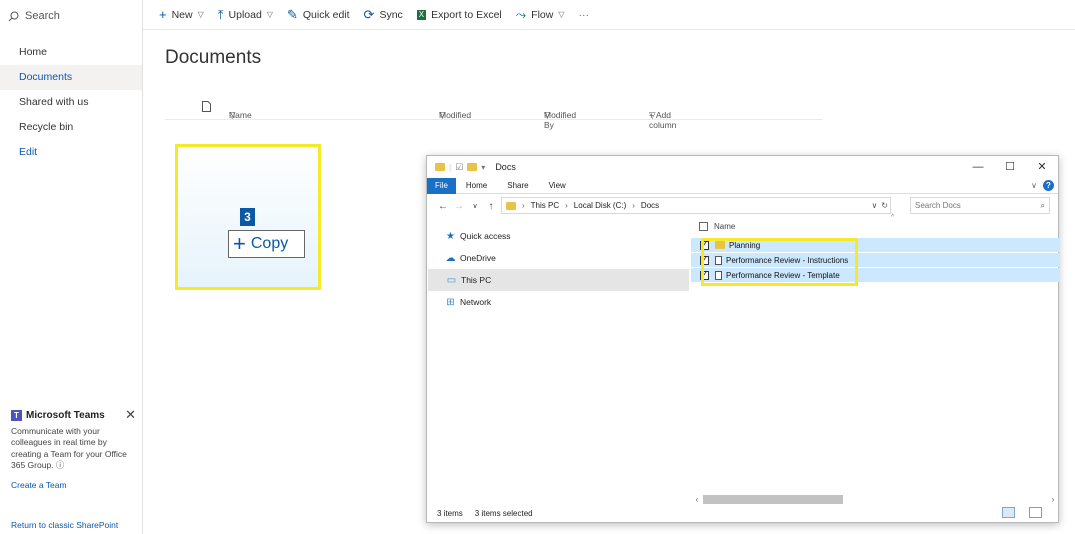 This screenshot has width=1075, height=534. Describe the element at coordinates (64, 525) in the screenshot. I see `return-classic-link: Return to classic SharePoint` at that location.